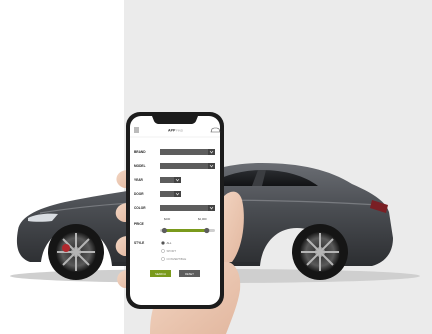 This screenshot has height=334, width=432. What do you see at coordinates (139, 180) in the screenshot?
I see `filter-label: YEAR` at bounding box center [139, 180].